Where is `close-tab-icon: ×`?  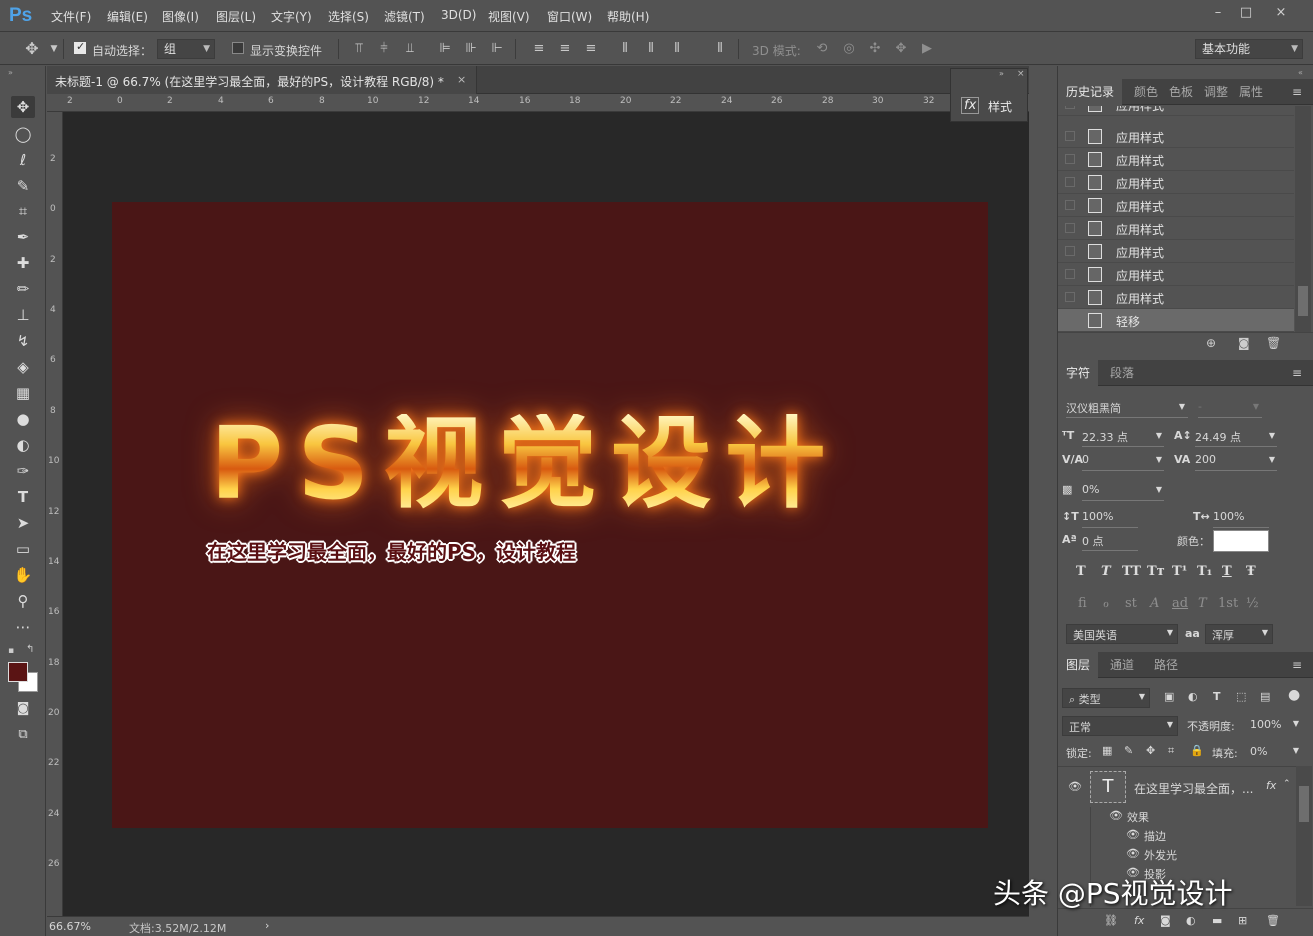 close-tab-icon: × is located at coordinates (461, 79).